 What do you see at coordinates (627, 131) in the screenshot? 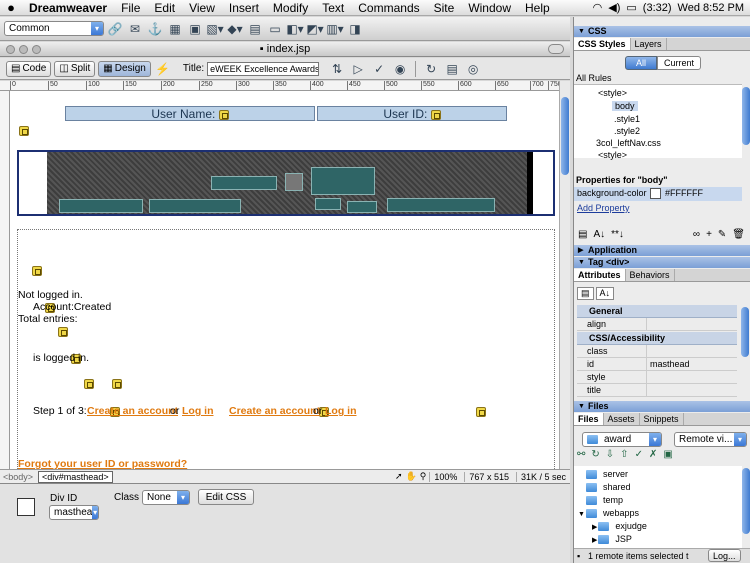
I see `rule-item: .style2` at bounding box center [627, 131].